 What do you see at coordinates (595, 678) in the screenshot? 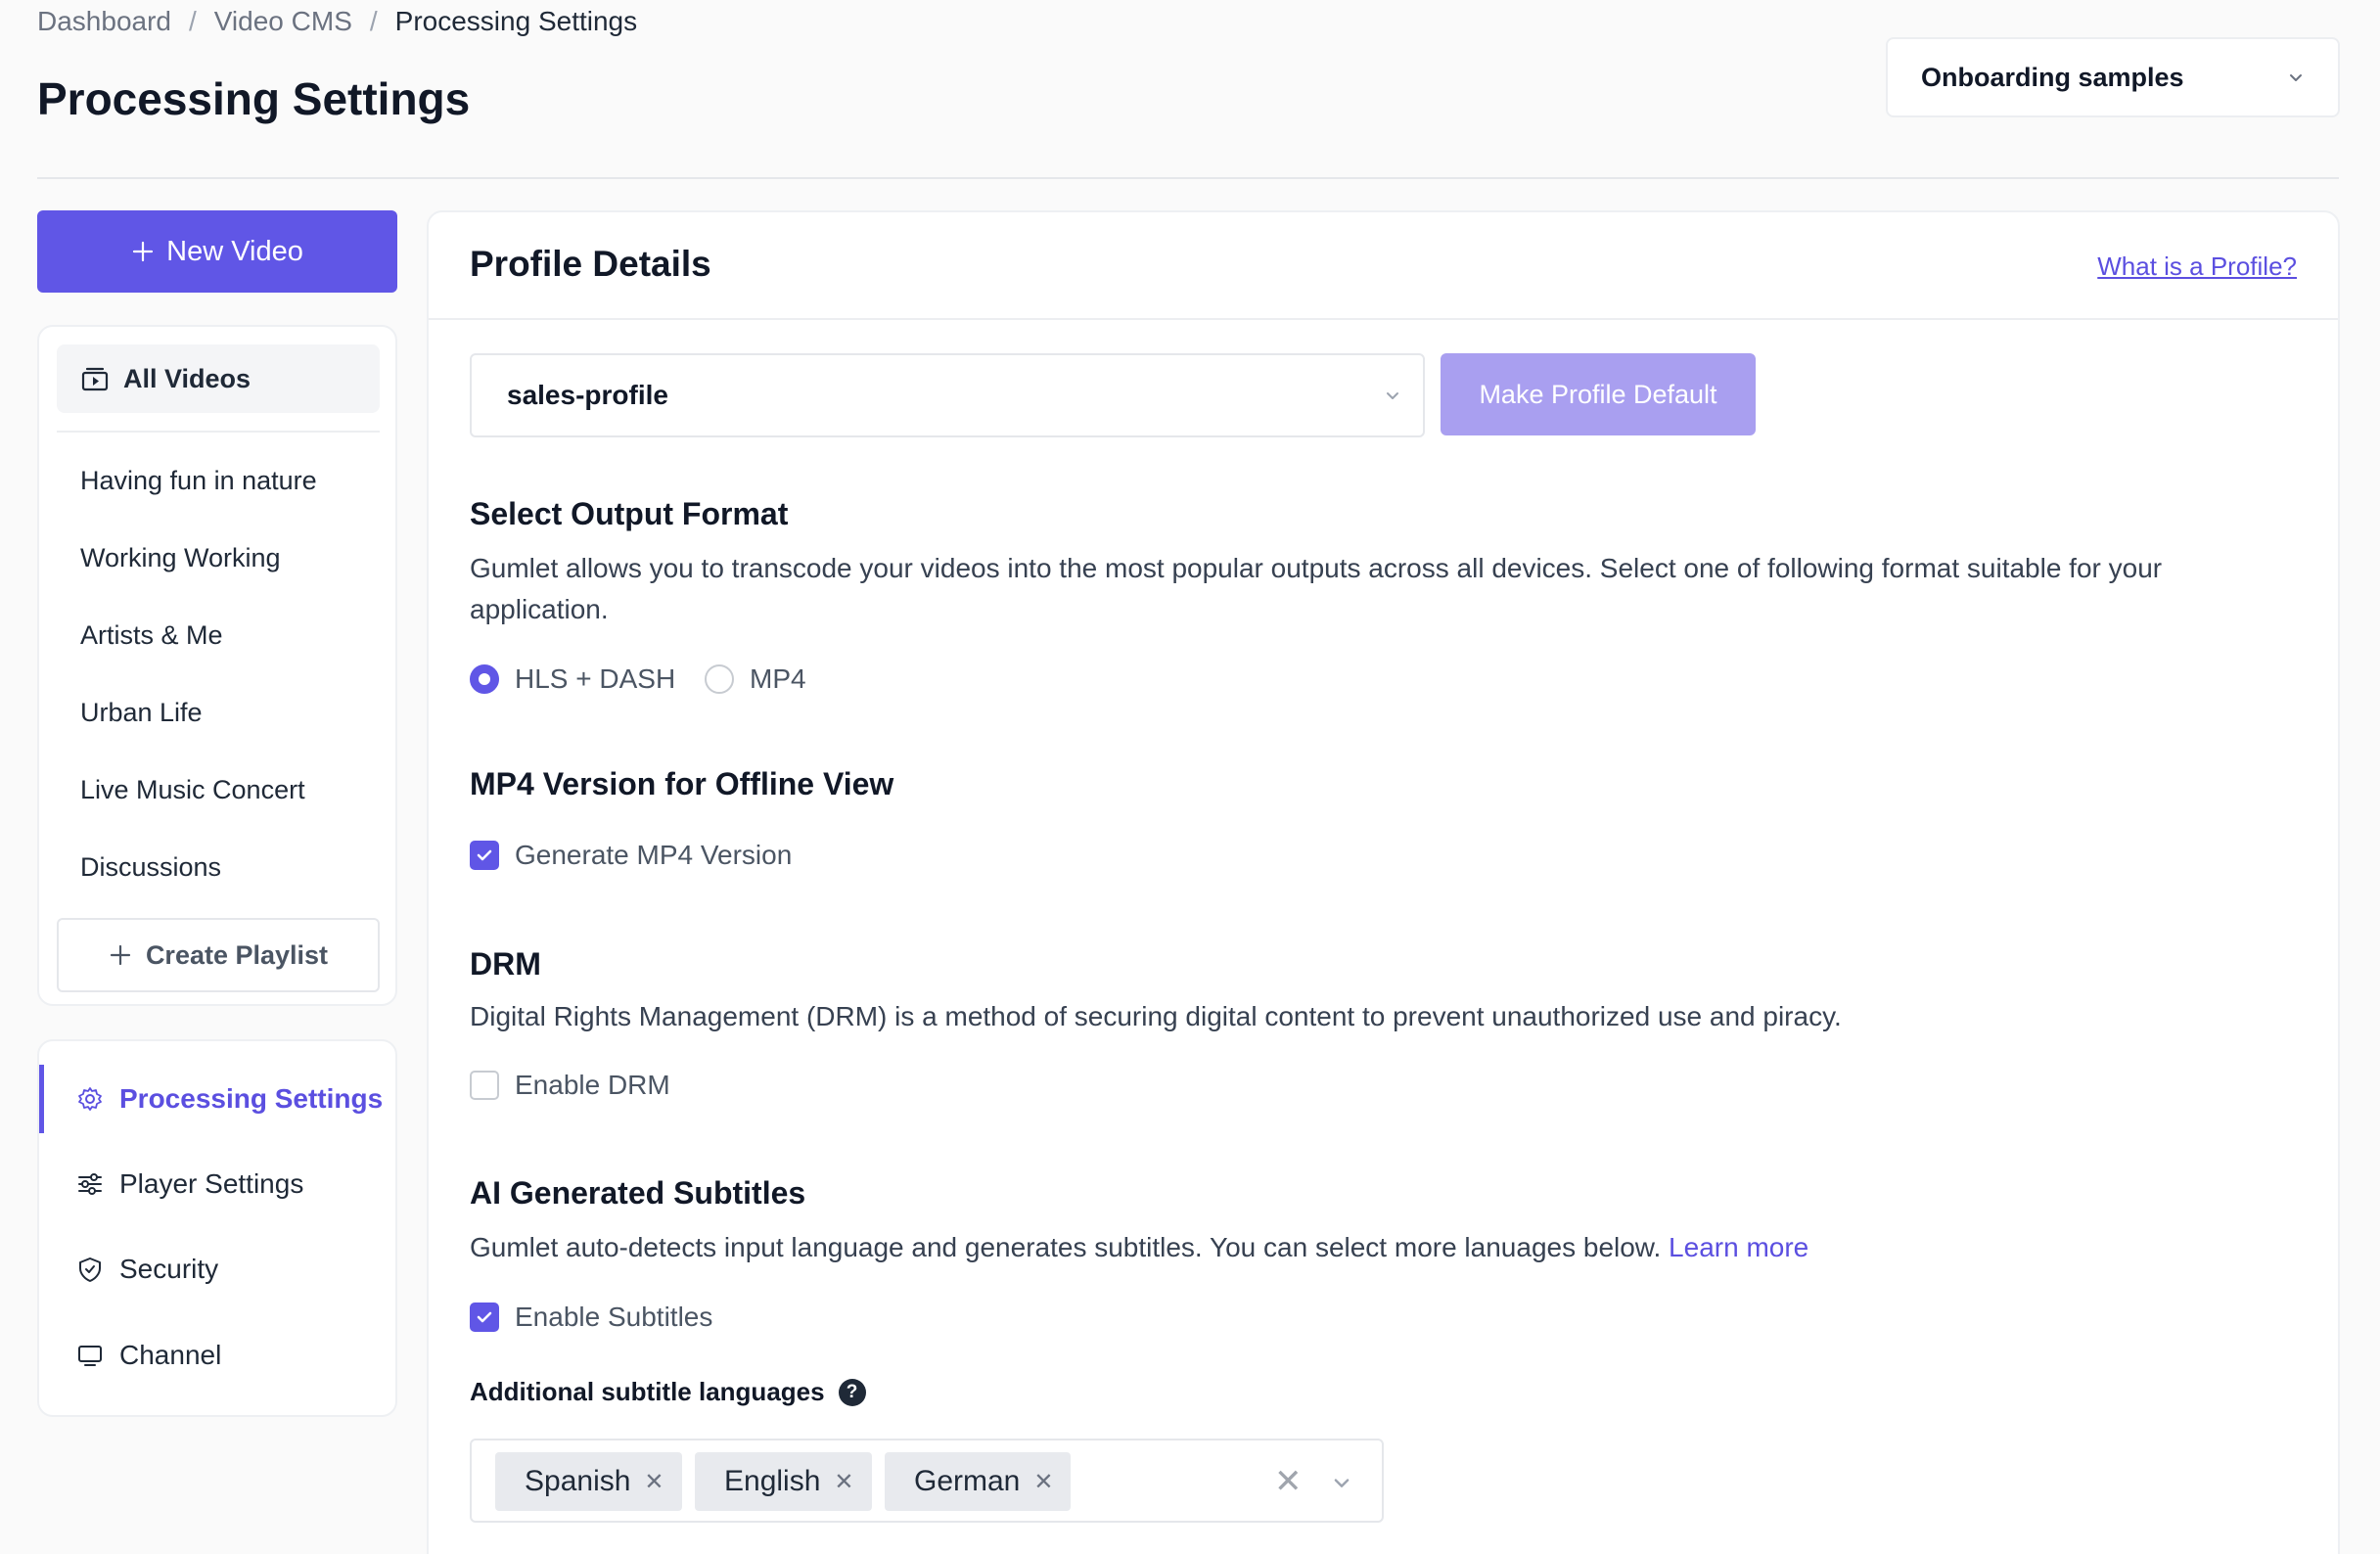
I see `radio-label: HLS + DASH` at bounding box center [595, 678].